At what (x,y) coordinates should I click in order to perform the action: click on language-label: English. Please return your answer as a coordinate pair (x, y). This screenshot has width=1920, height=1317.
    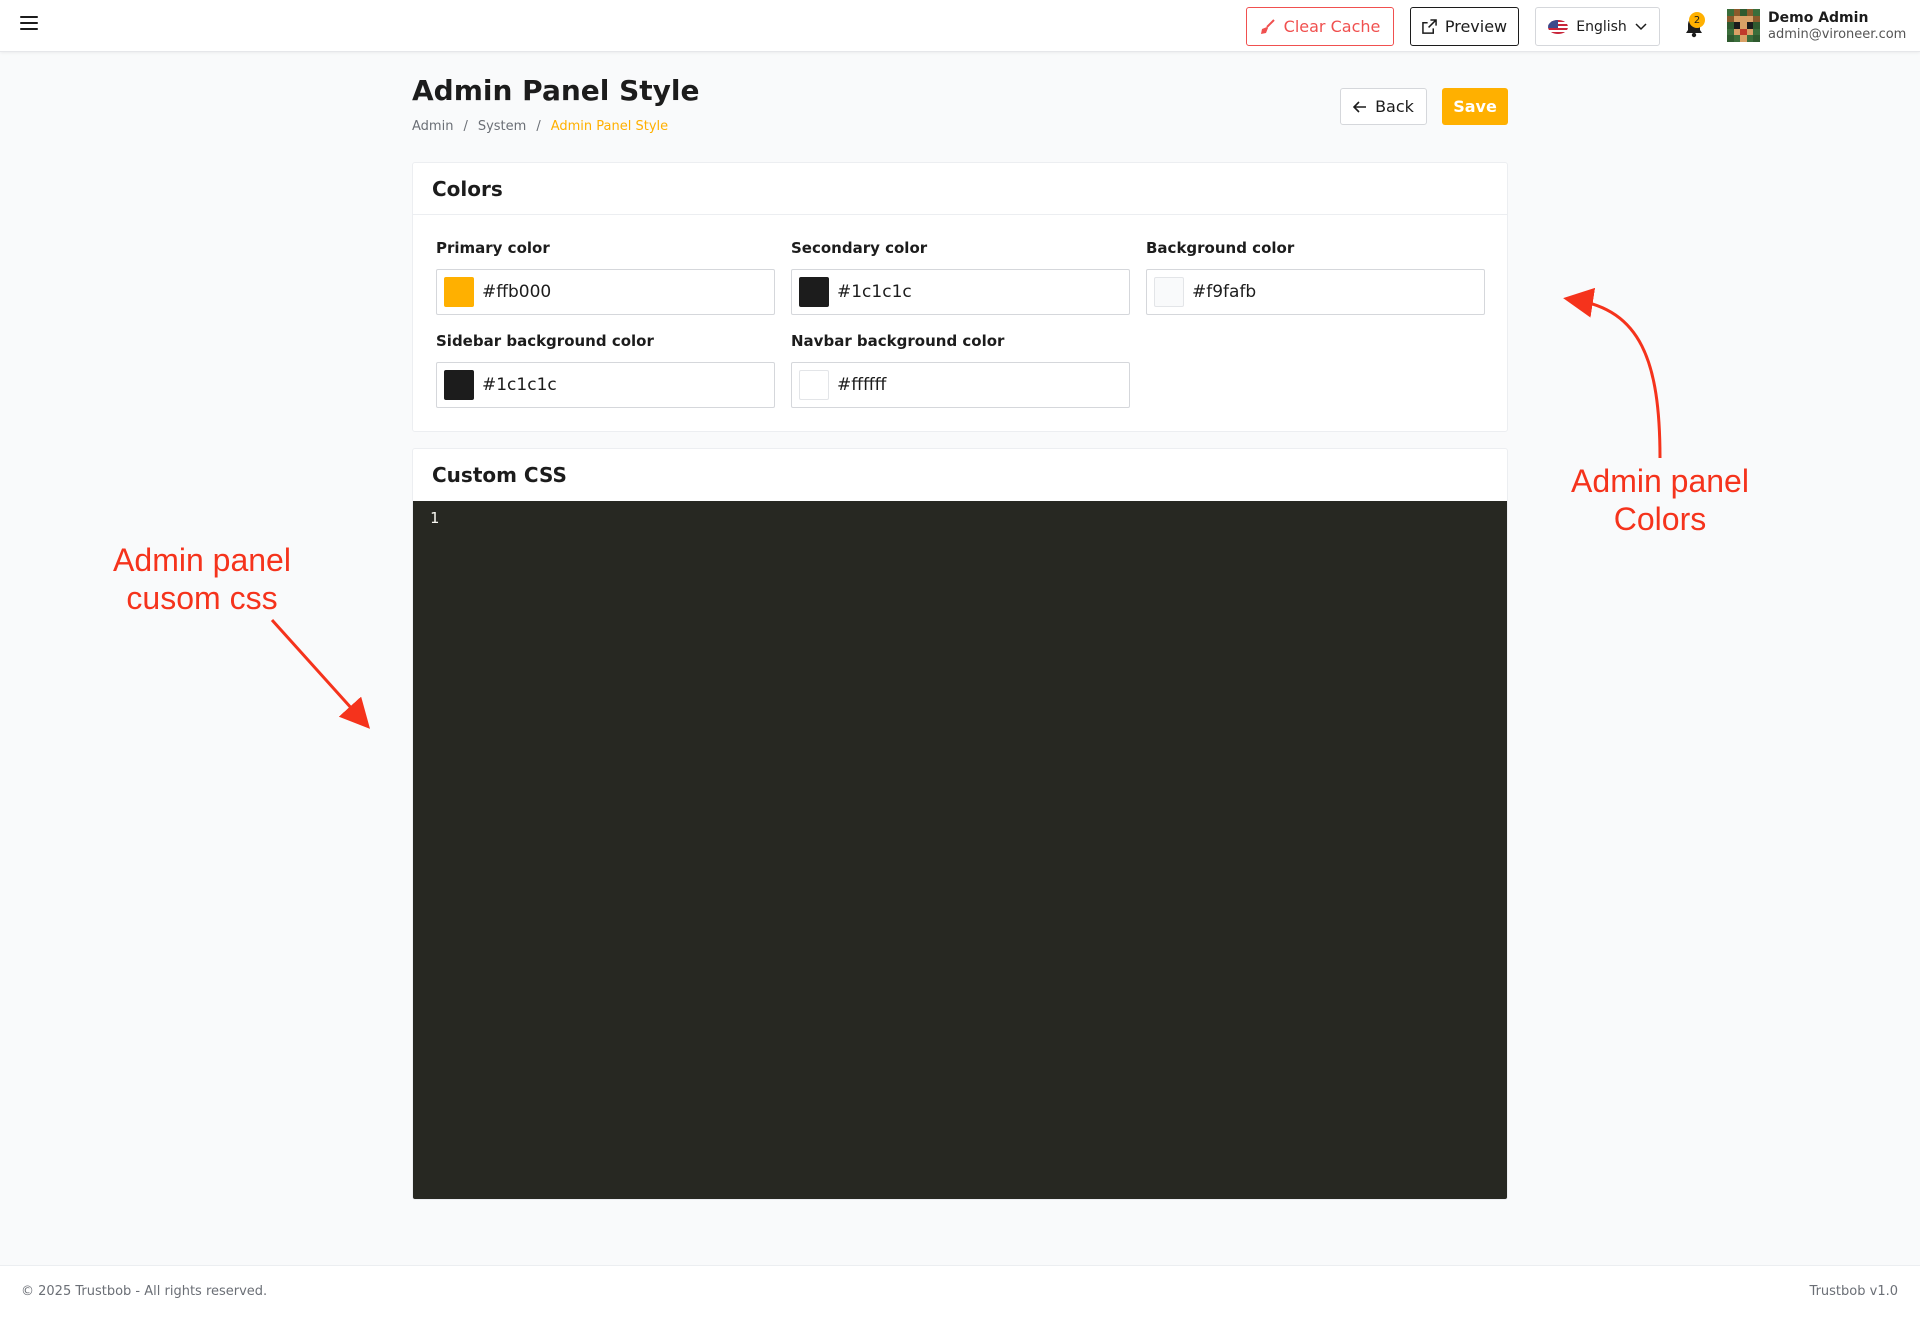
    Looking at the image, I should click on (1601, 26).